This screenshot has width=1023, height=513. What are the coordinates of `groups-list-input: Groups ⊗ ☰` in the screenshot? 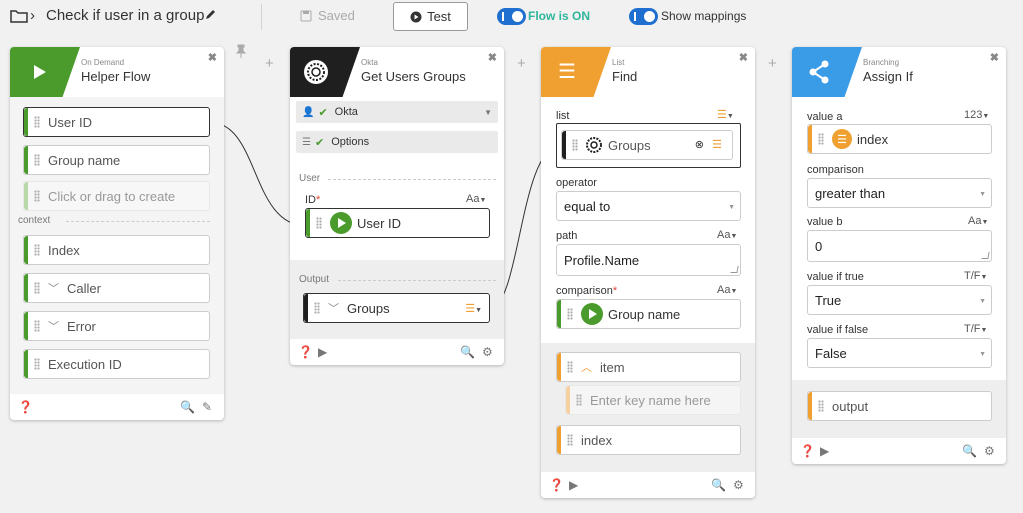 It's located at (647, 145).